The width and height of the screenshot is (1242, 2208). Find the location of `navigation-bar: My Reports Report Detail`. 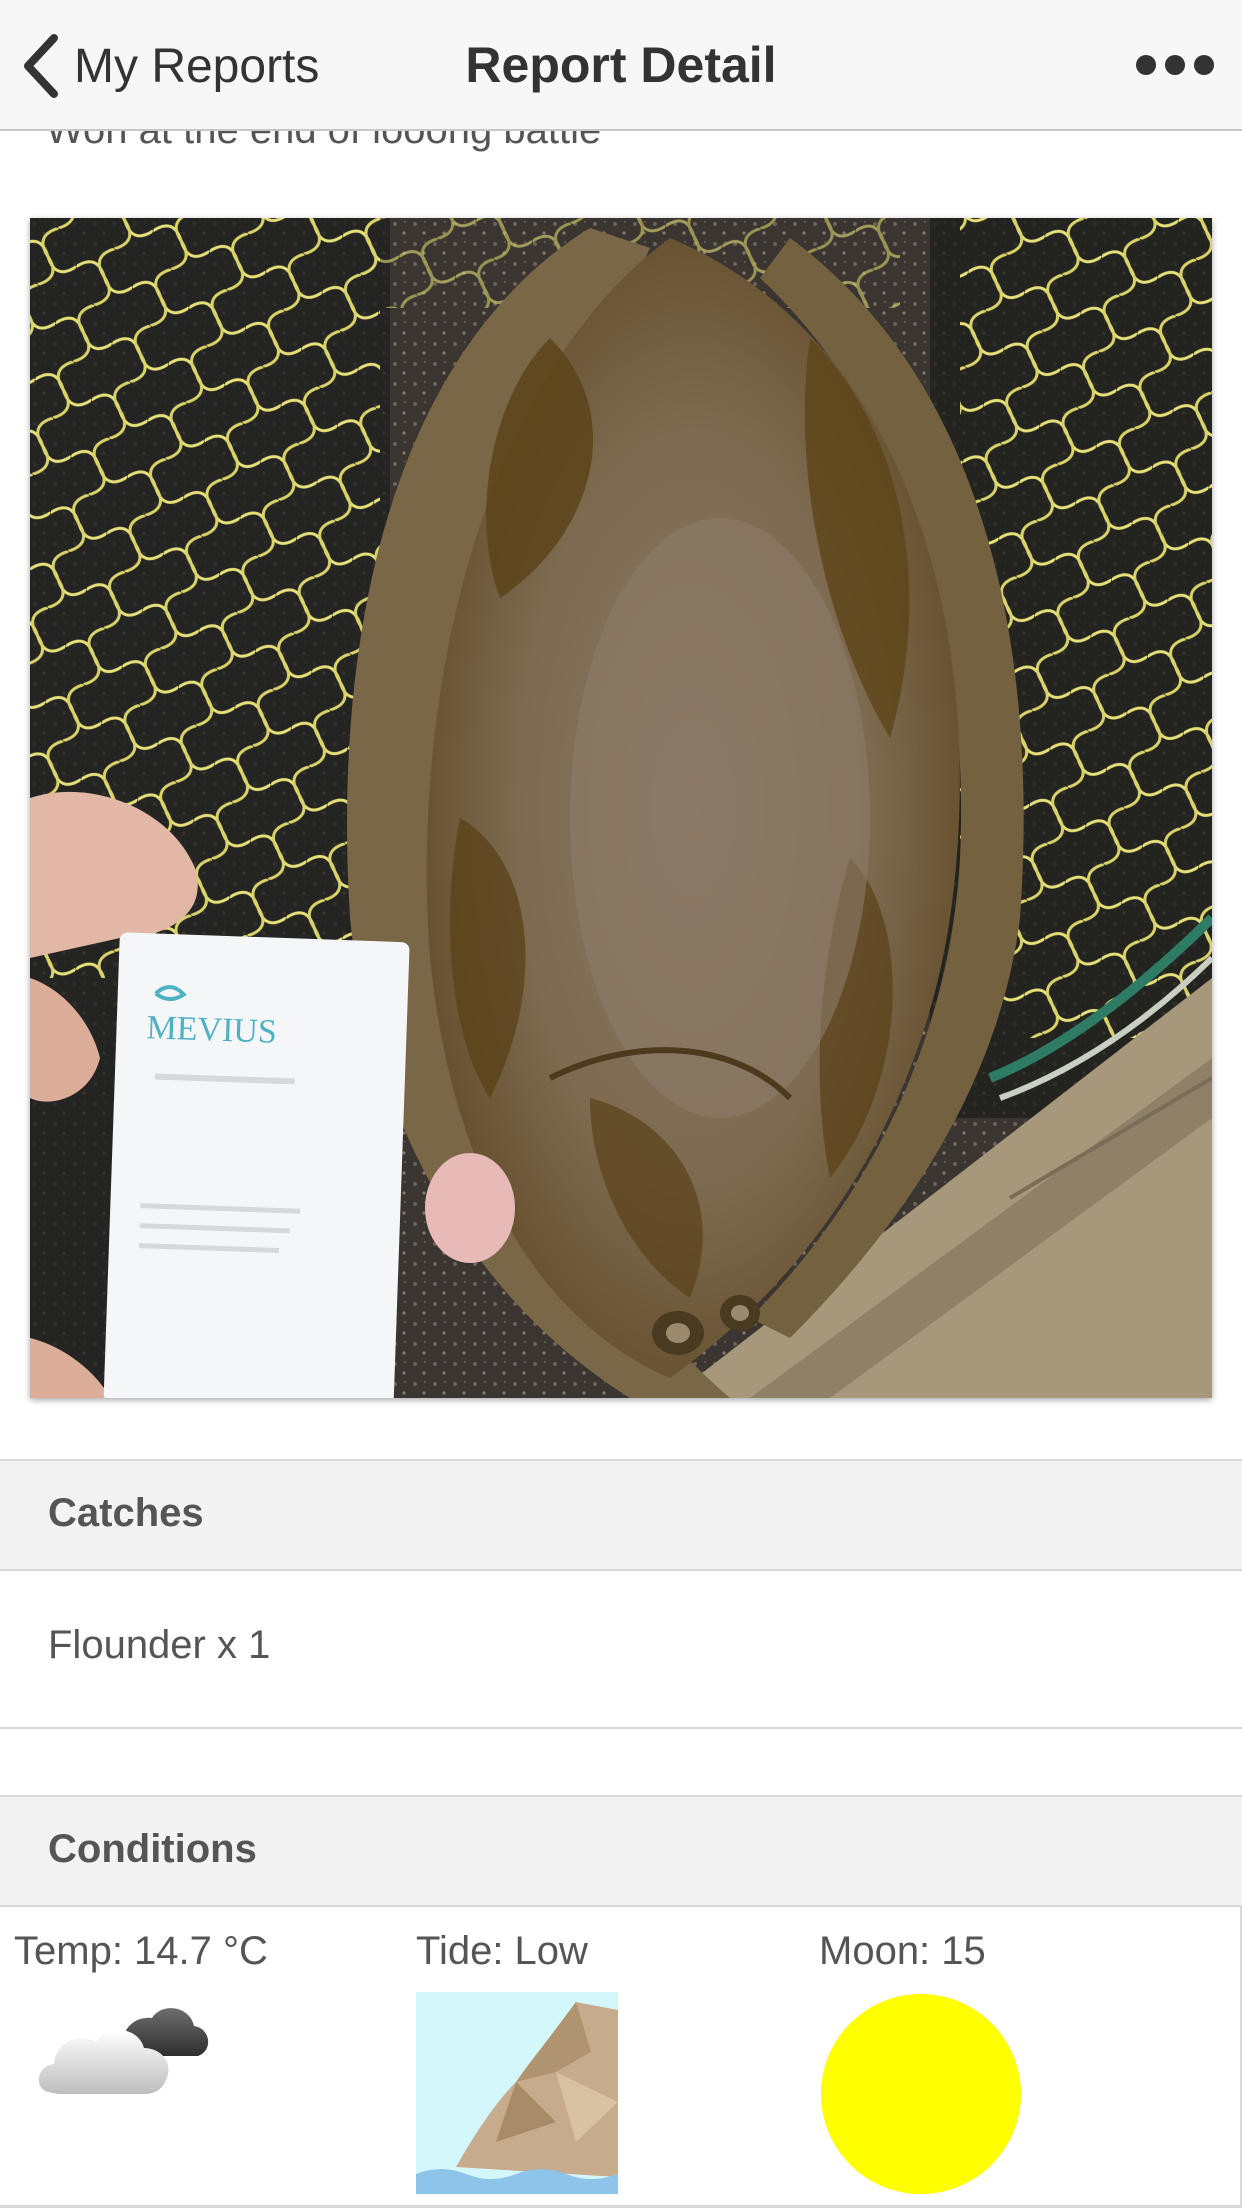

navigation-bar: My Reports Report Detail is located at coordinates (621, 65).